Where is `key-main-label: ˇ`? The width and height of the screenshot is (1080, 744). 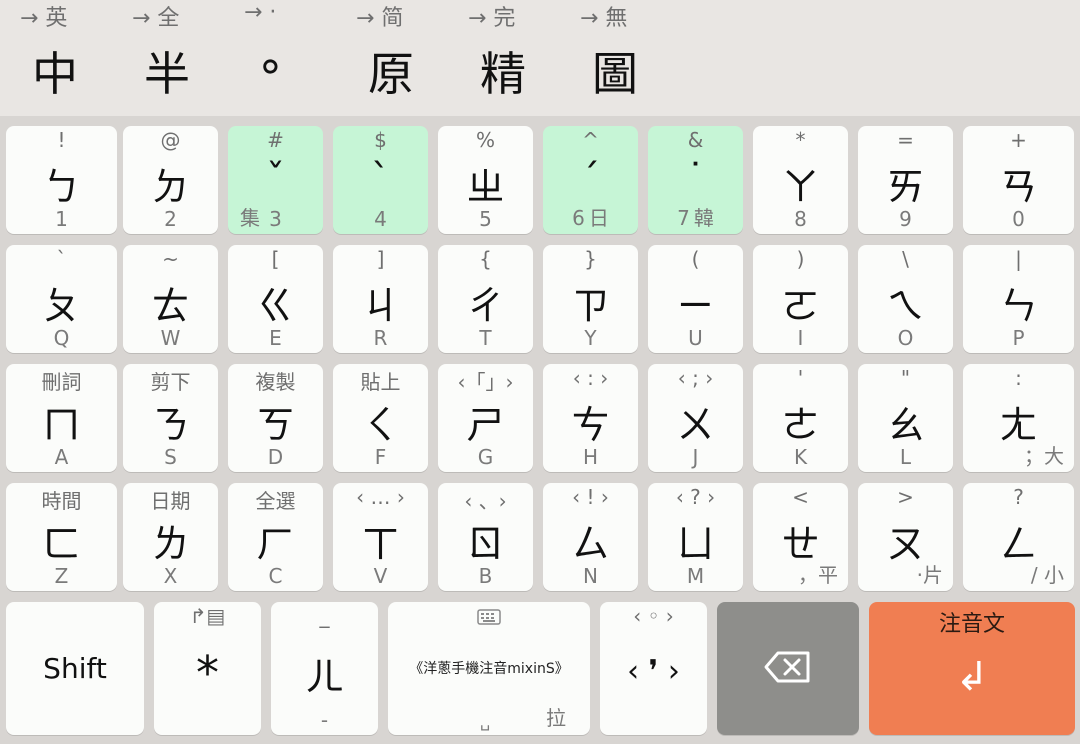
key-main-label: ˇ is located at coordinates (275, 178).